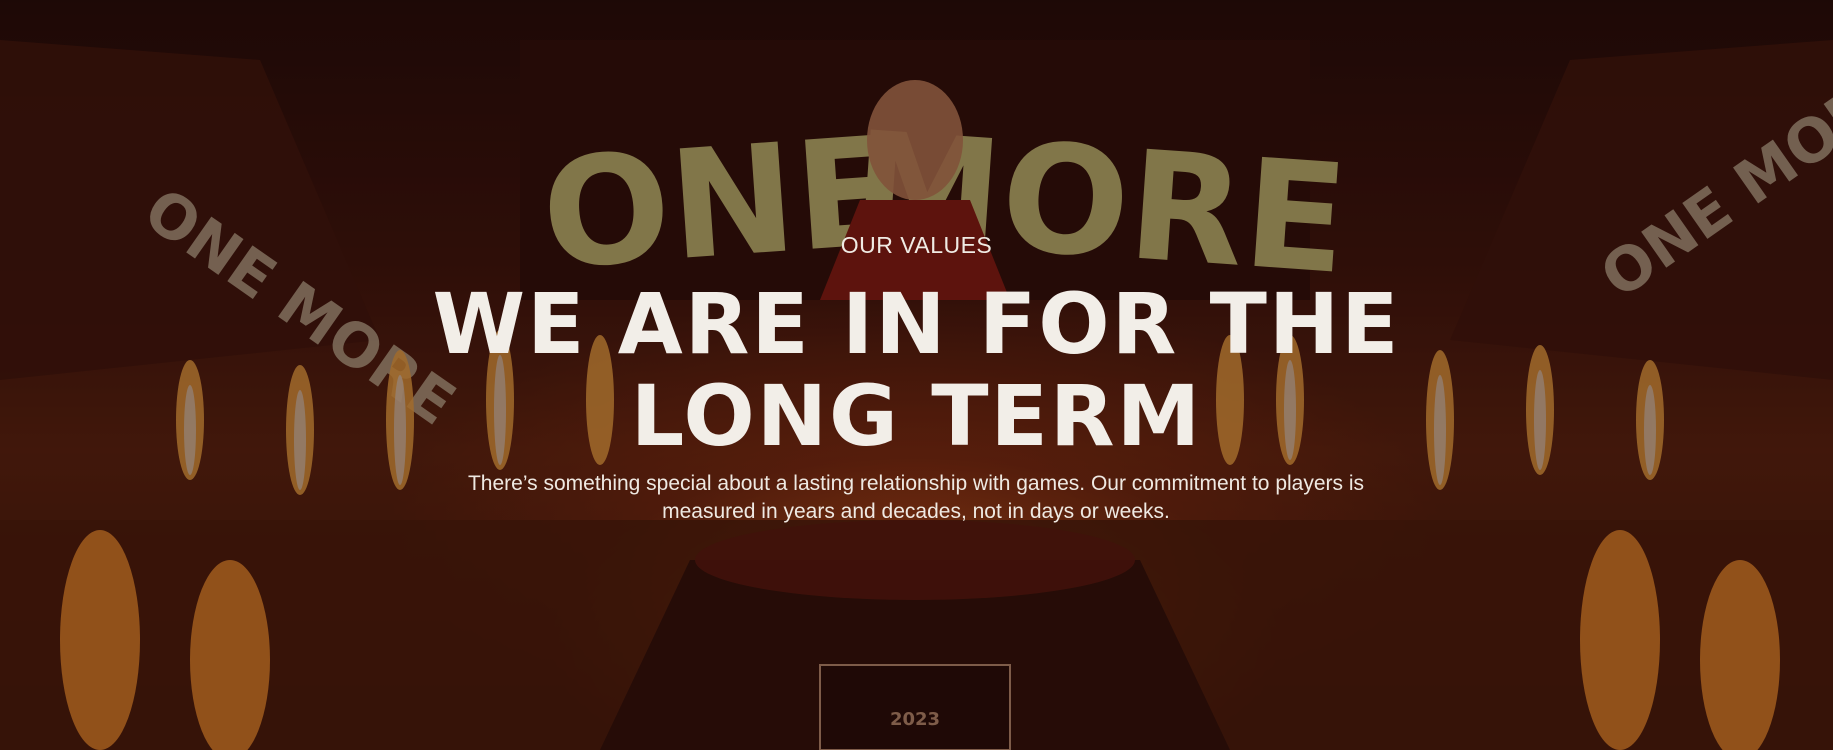  I want to click on headline-line-1: WE ARE IN FOR THE, so click(916, 324).